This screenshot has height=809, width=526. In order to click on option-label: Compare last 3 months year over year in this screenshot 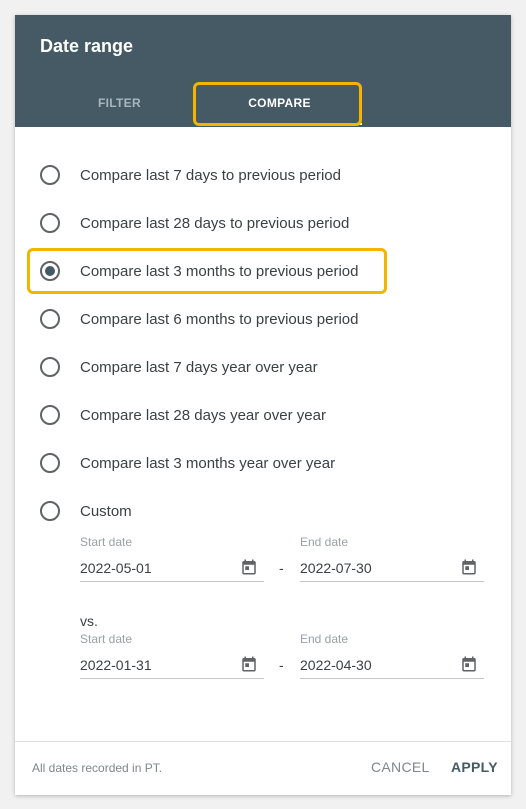, I will do `click(208, 463)`.